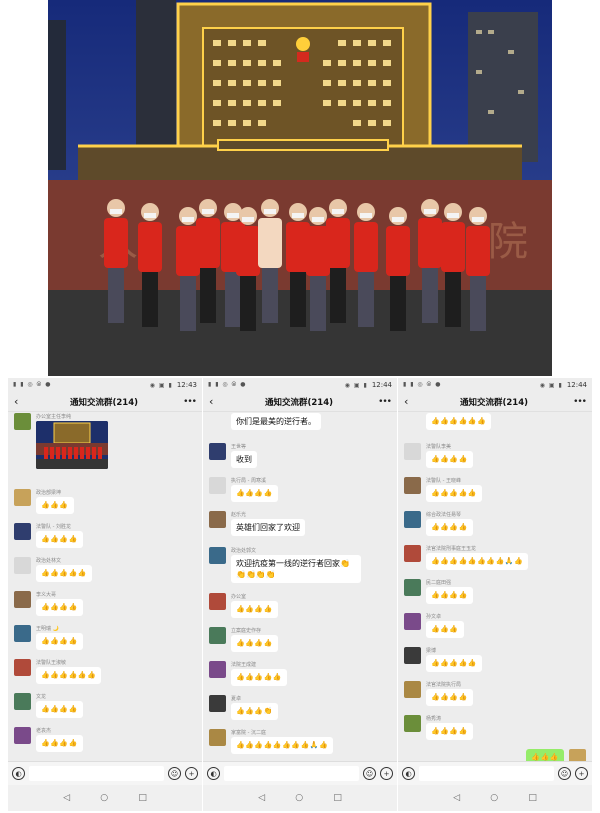 The height and width of the screenshot is (813, 600). I want to click on sender-name: 文龙, so click(41, 697).